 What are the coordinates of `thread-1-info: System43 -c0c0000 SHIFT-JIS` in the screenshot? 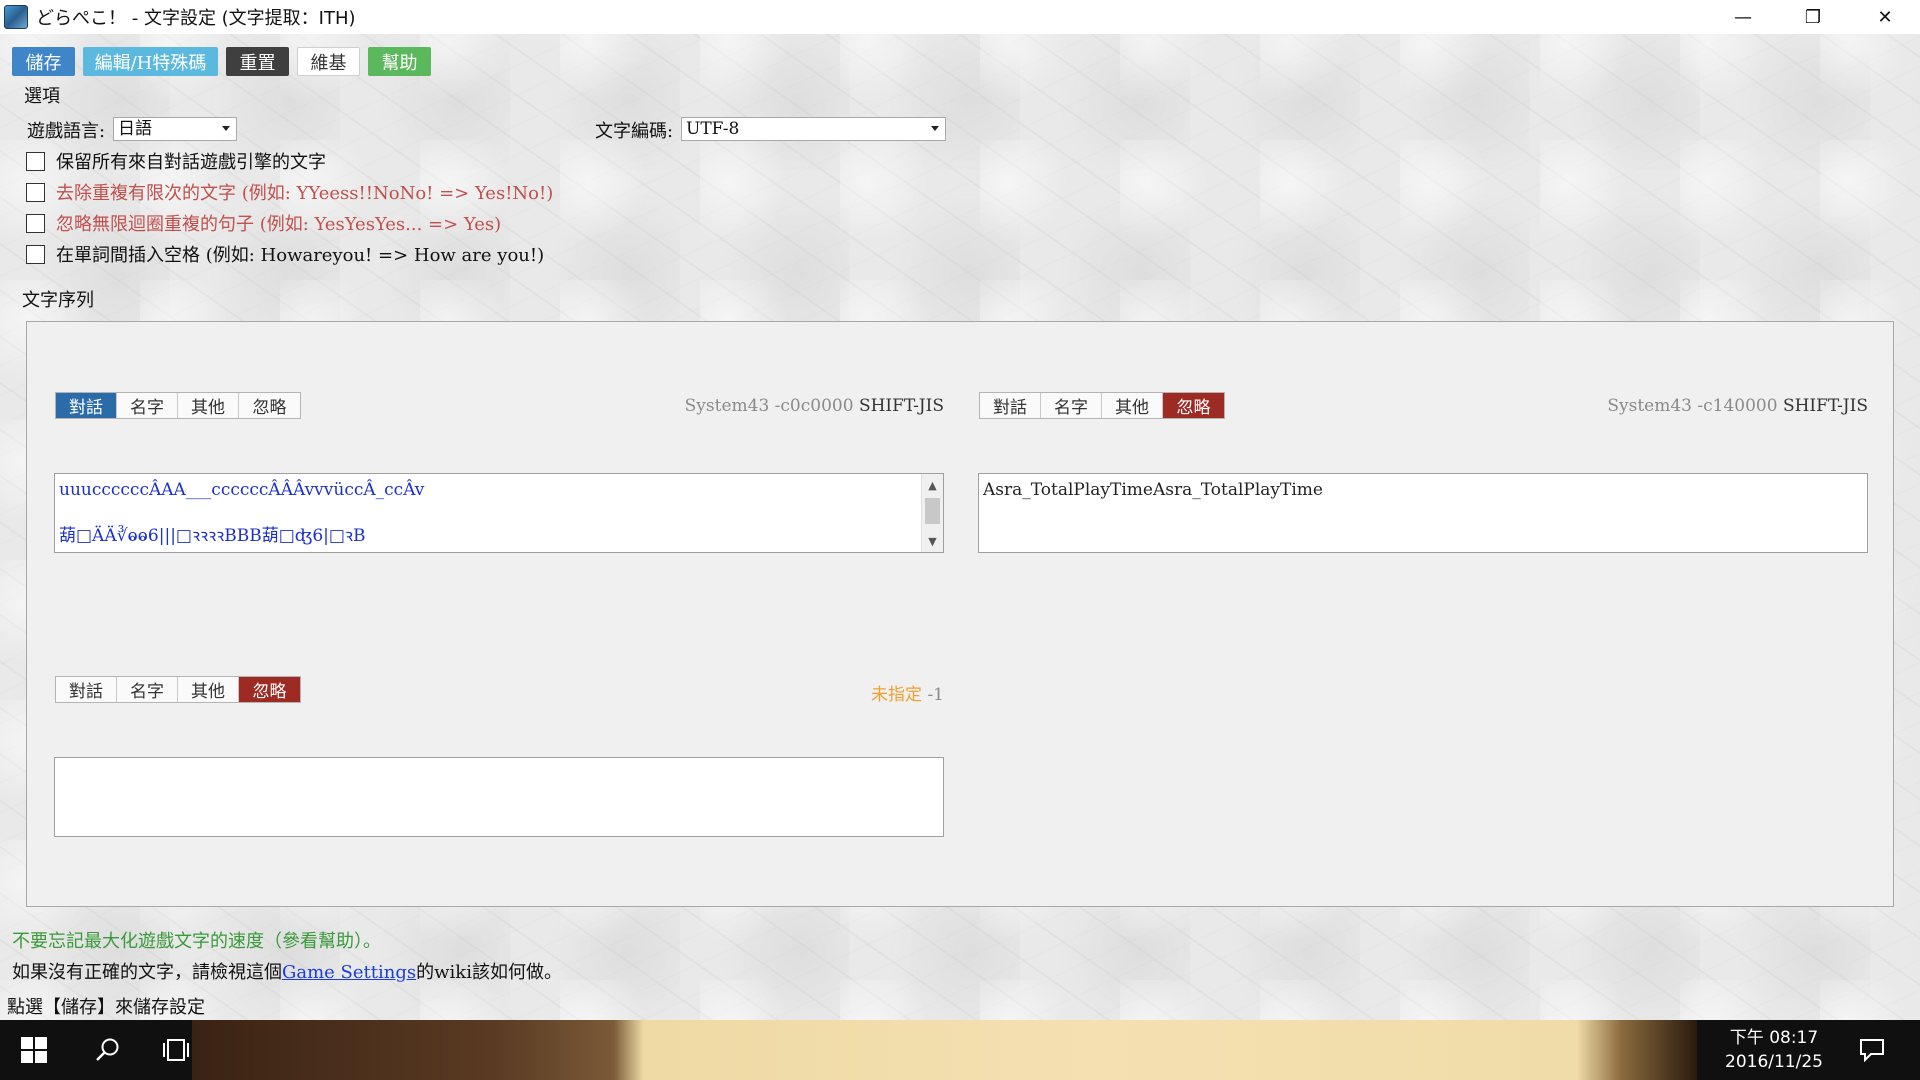 It's located at (735, 406).